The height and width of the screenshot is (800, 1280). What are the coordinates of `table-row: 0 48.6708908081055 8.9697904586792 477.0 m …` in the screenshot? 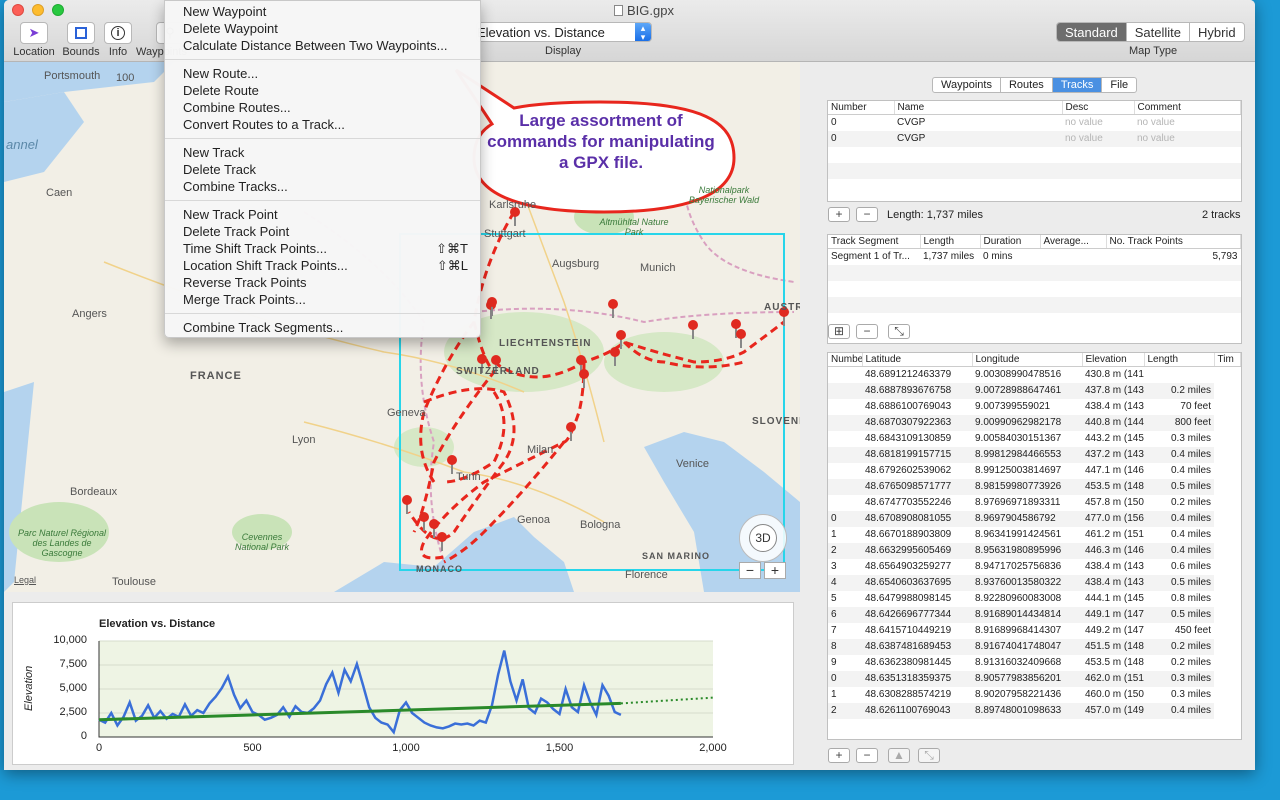 It's located at (1034, 518).